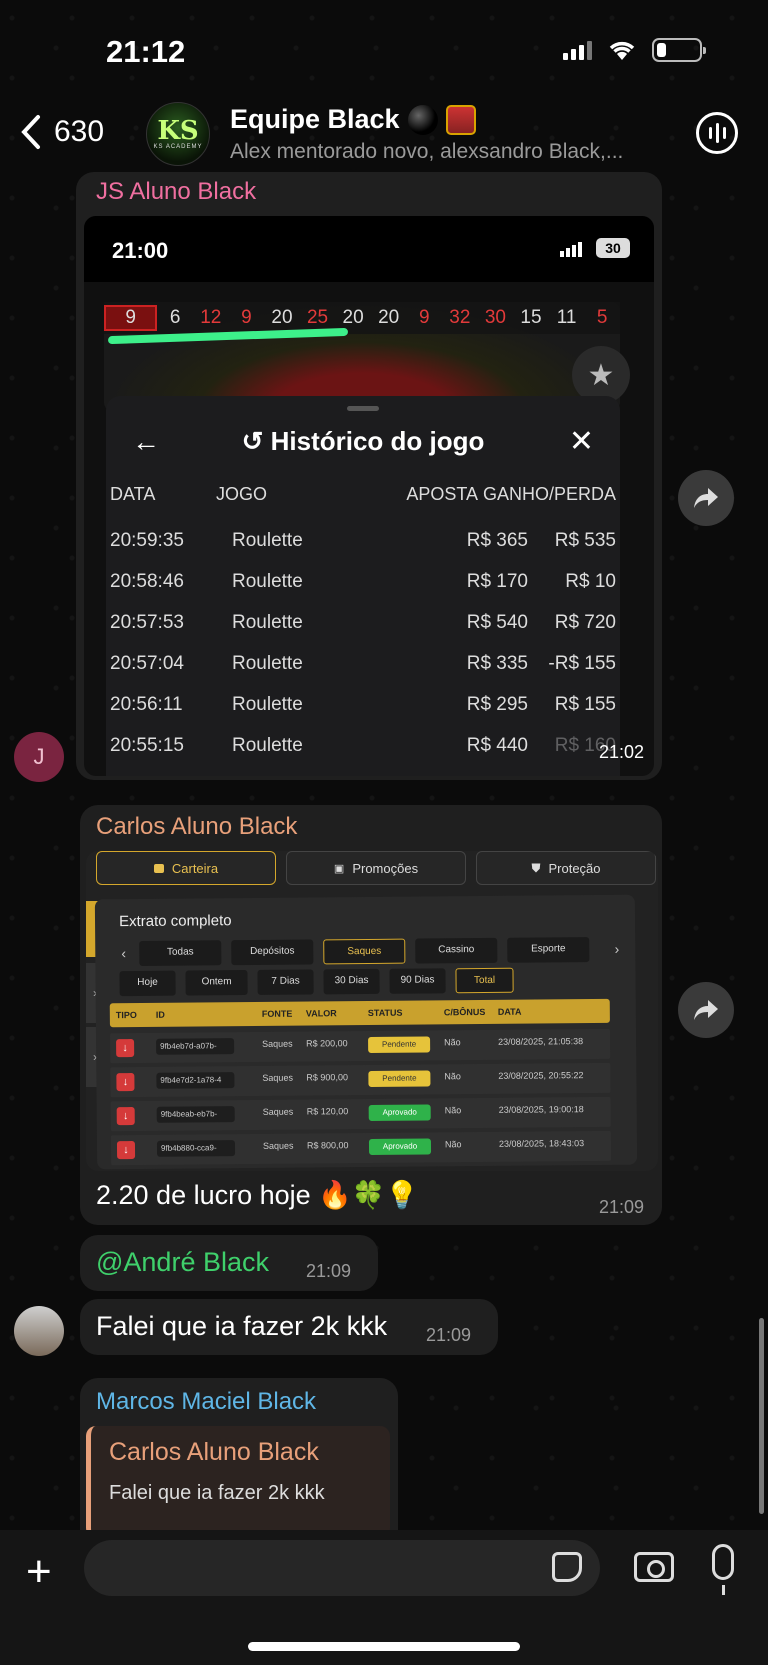 Image resolution: width=768 pixels, height=1665 pixels. I want to click on sender-name: Marcos Maciel Black, so click(206, 1402).